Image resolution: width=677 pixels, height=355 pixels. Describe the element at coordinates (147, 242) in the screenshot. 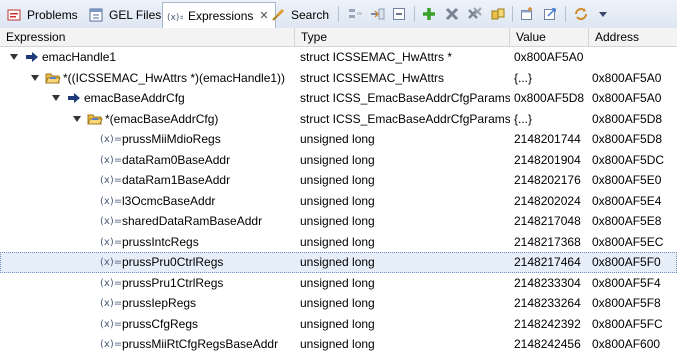

I see `expression-cell: (x)= prussIntcRegs` at that location.